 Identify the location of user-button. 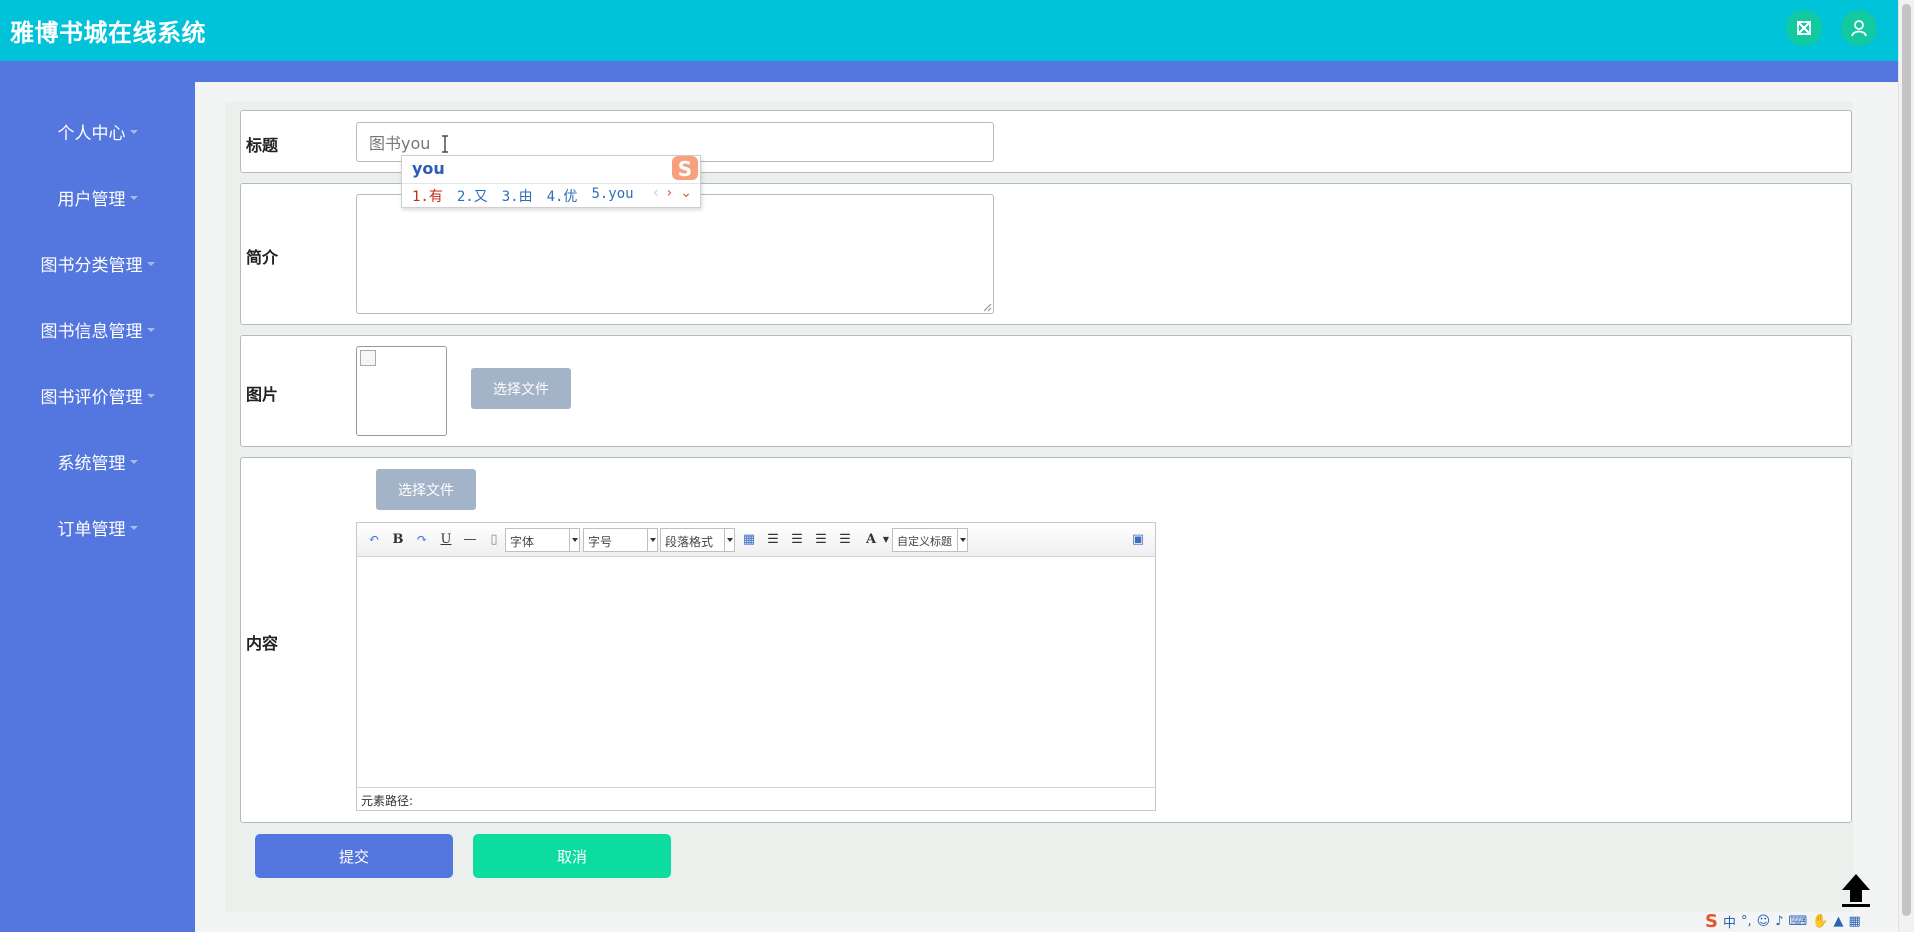
(1859, 28).